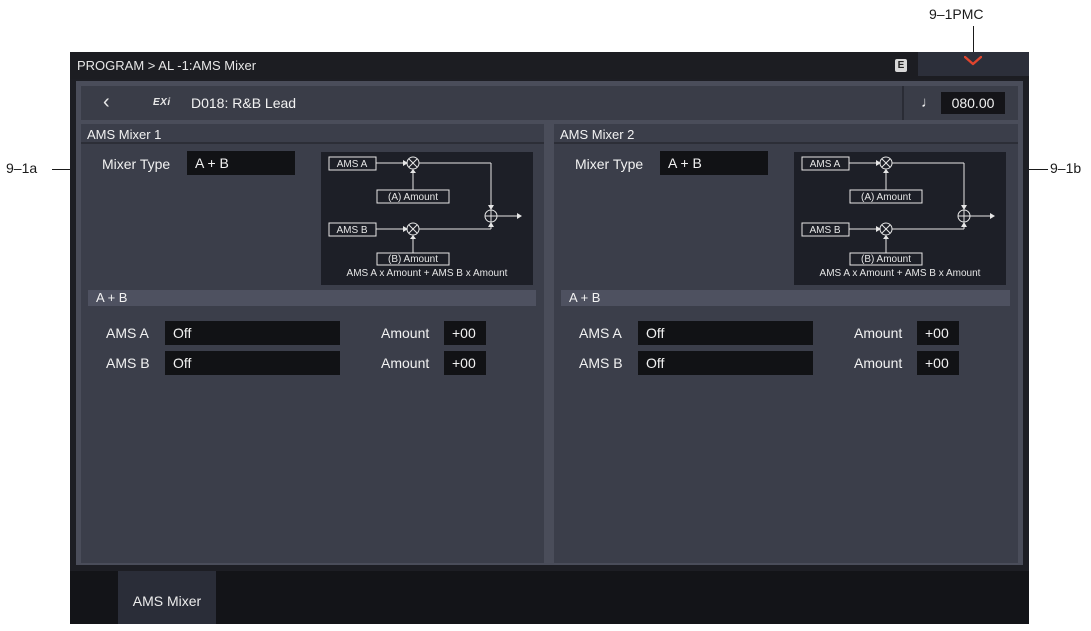 The height and width of the screenshot is (631, 1091). Describe the element at coordinates (973, 61) in the screenshot. I see `chevron-down-icon` at that location.